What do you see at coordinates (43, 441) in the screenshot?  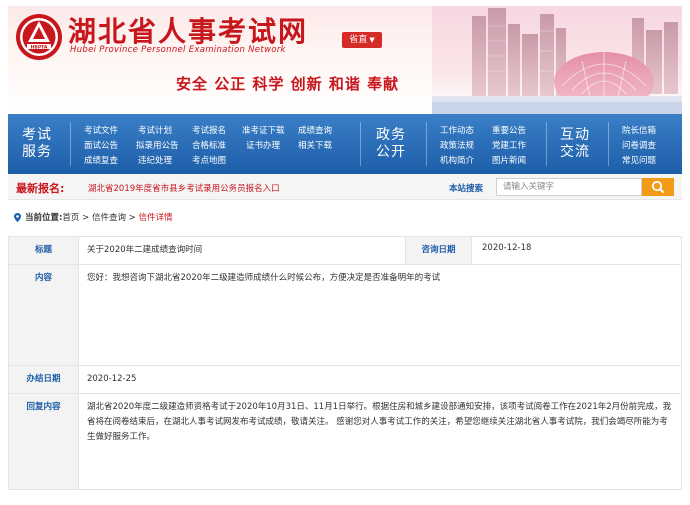 I see `reply-label: 回复内容` at bounding box center [43, 441].